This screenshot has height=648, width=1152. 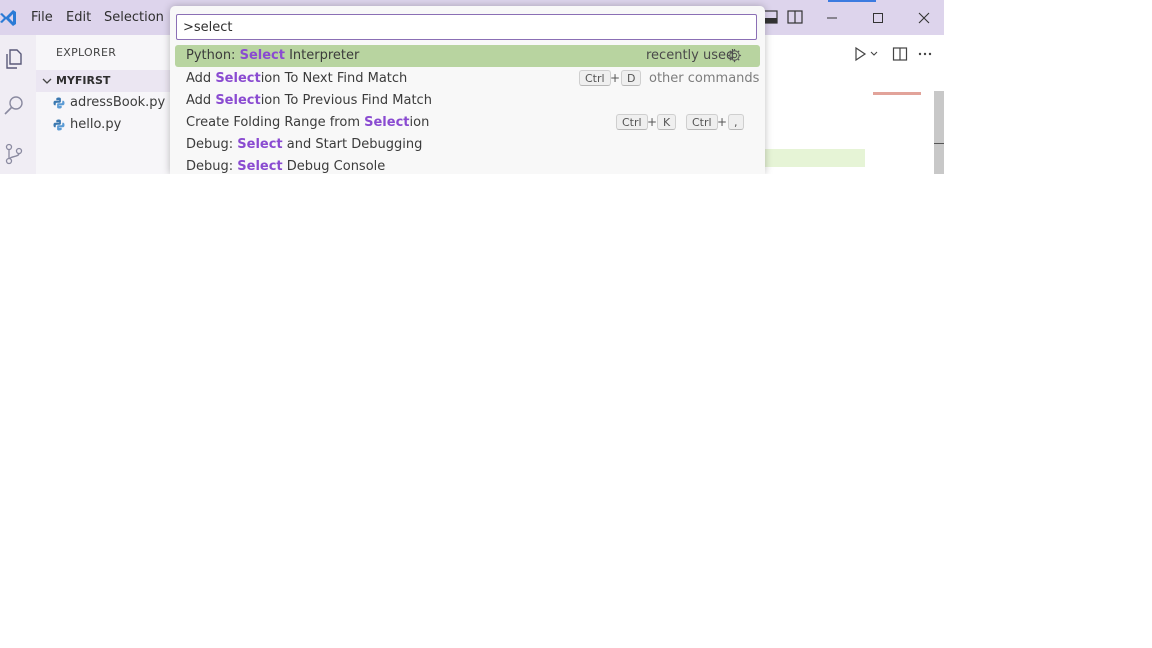 I want to click on run-icon, so click(x=860, y=54).